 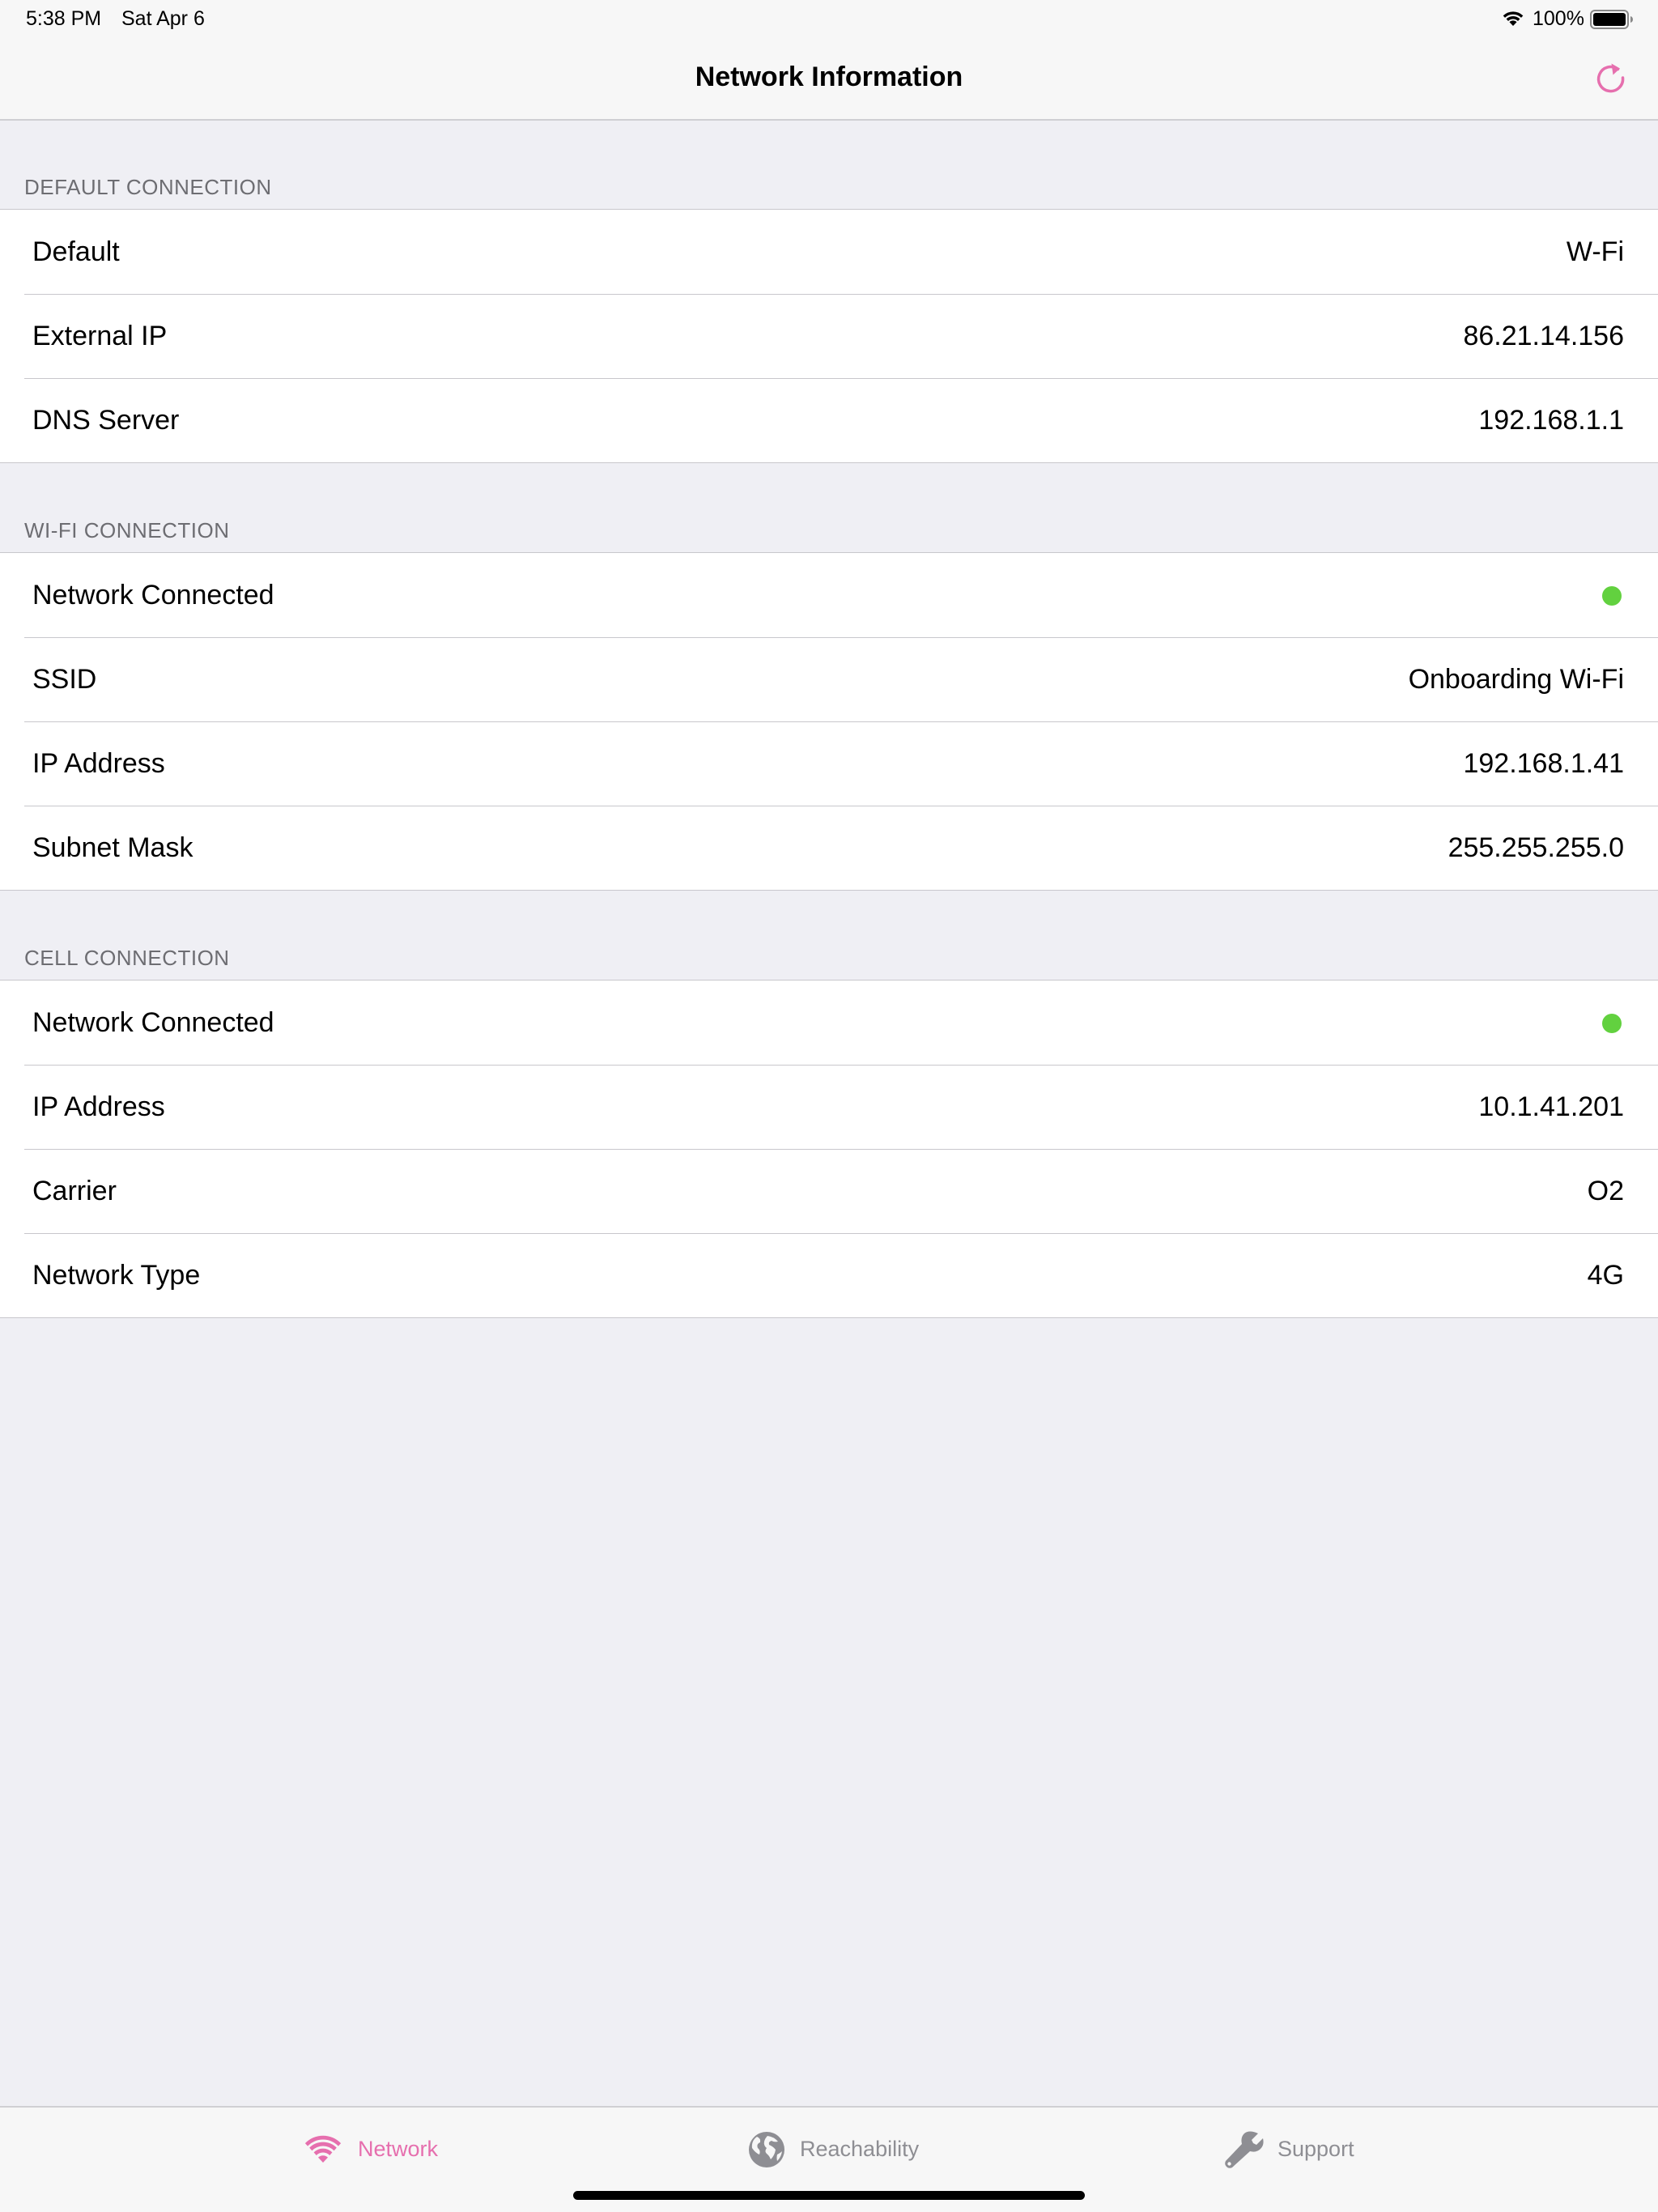 I want to click on section-header-cell: CELL CONNECTION, so click(x=127, y=958).